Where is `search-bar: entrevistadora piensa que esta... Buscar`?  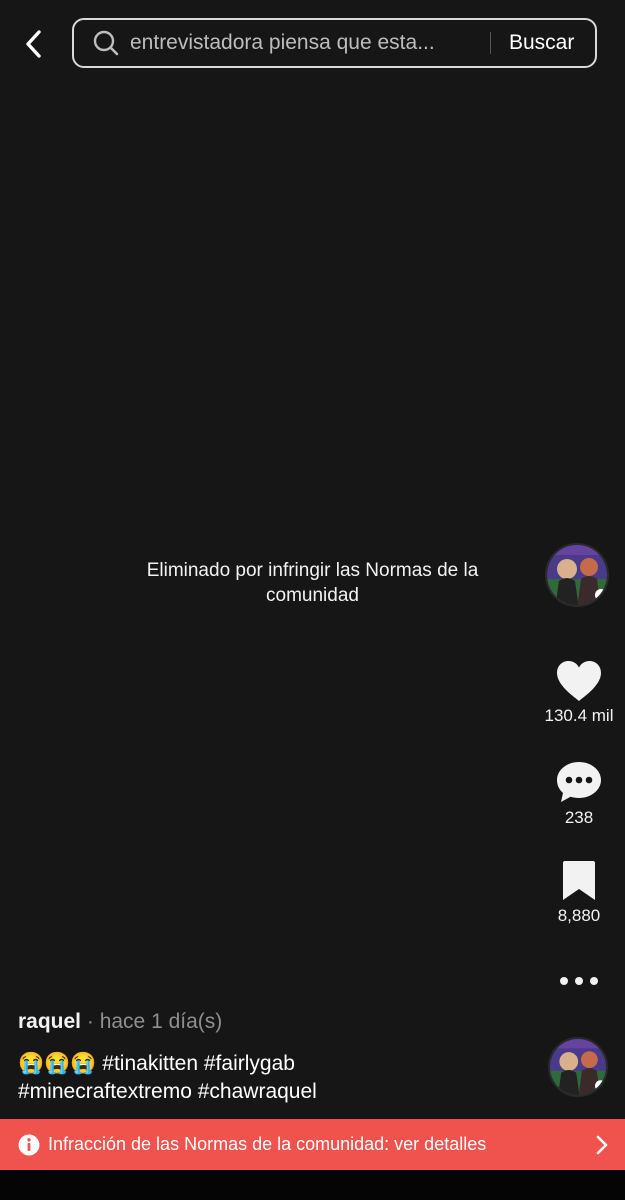 search-bar: entrevistadora piensa que esta... Buscar is located at coordinates (334, 43).